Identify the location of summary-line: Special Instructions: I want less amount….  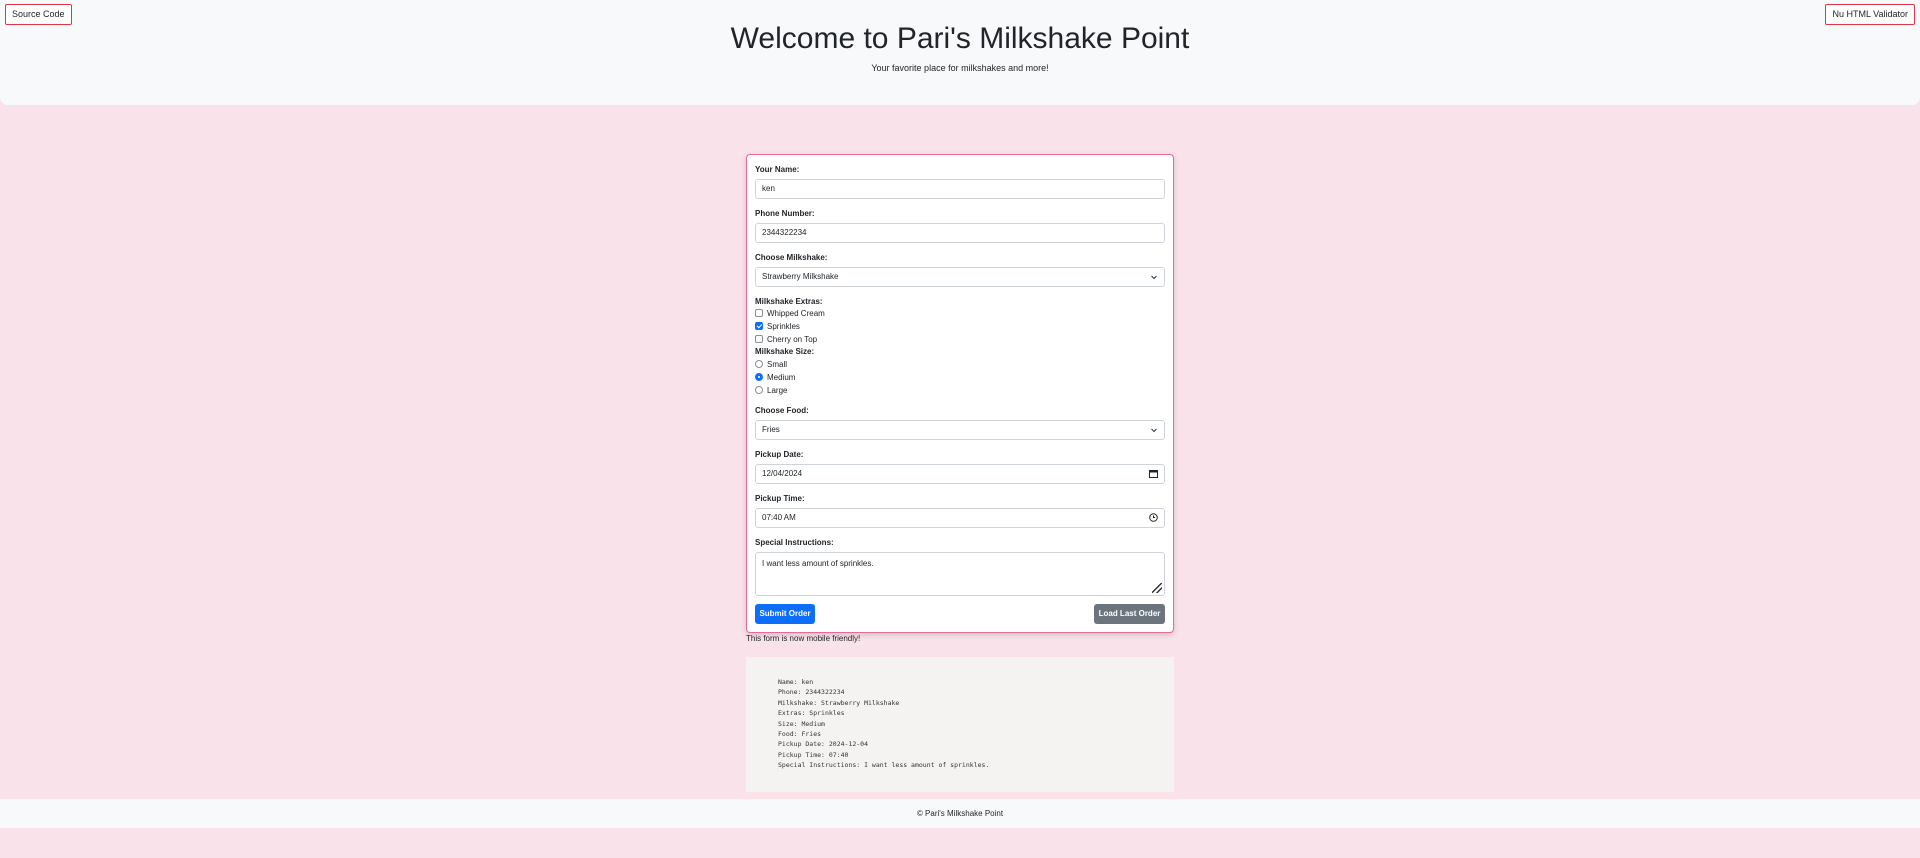
(884, 765).